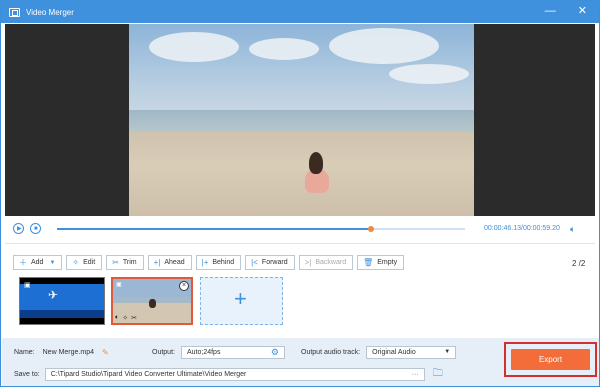 This screenshot has height=387, width=600. I want to click on play-icon: ▶, so click(19, 229).